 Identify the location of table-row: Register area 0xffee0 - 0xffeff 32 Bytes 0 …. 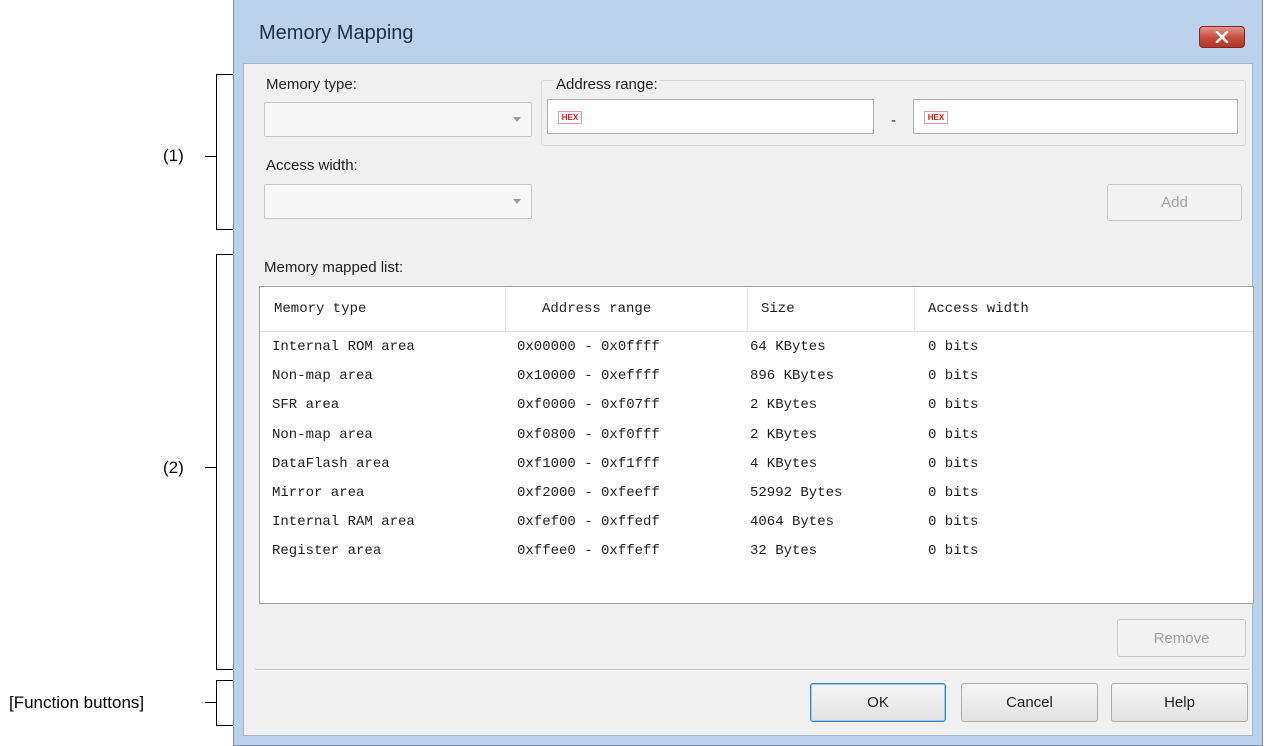
(756, 551).